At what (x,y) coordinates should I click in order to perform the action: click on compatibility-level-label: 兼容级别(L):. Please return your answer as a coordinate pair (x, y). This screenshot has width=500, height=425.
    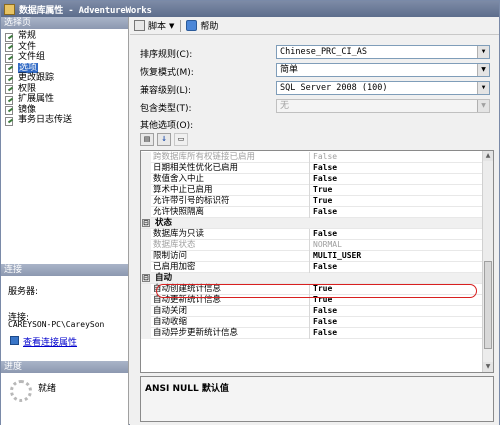
    Looking at the image, I should click on (166, 91).